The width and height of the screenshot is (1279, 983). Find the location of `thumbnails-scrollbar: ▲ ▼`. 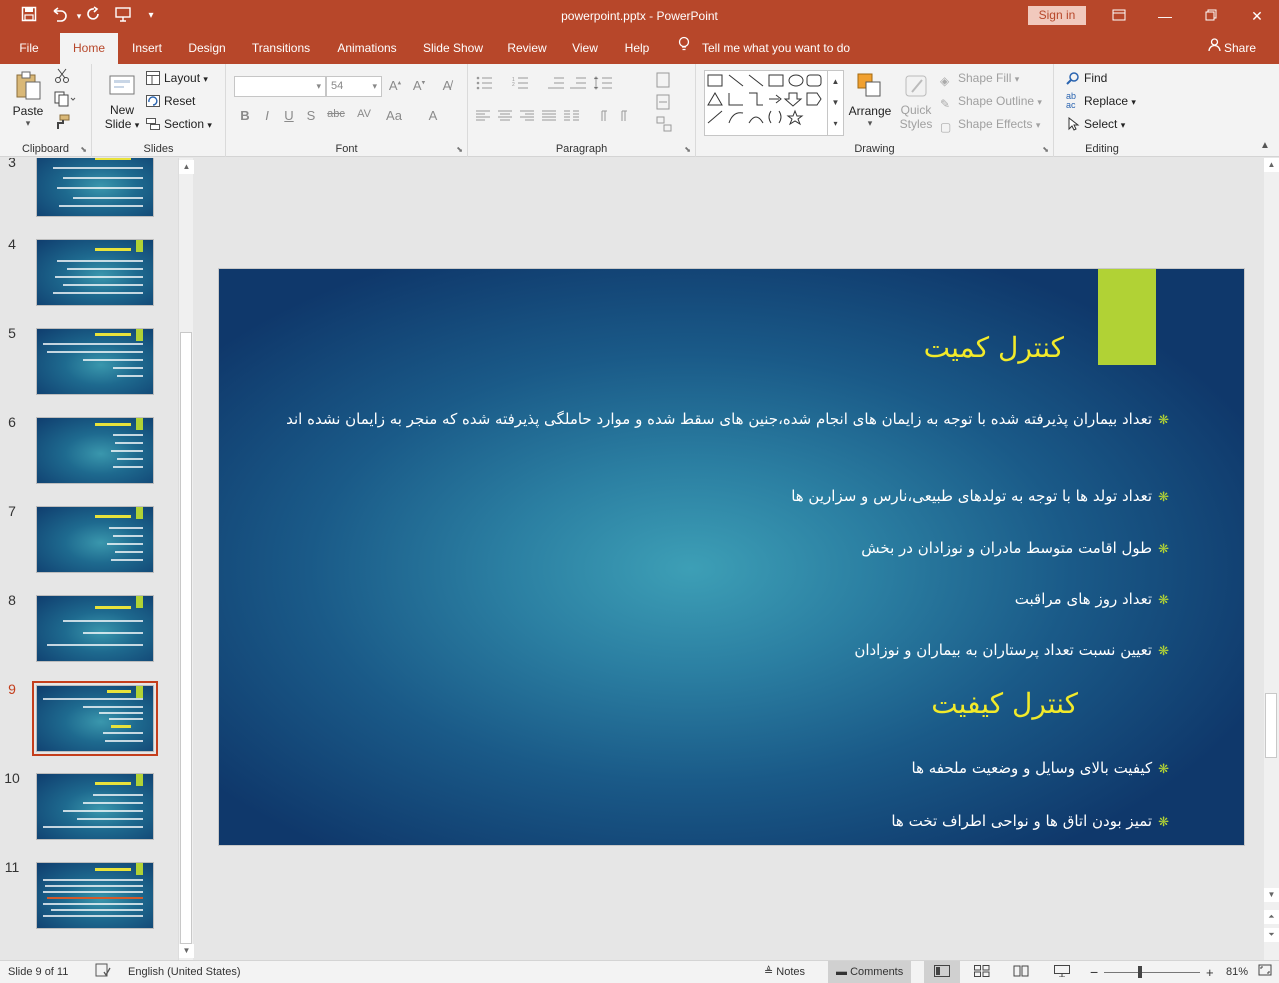

thumbnails-scrollbar: ▲ ▼ is located at coordinates (186, 559).